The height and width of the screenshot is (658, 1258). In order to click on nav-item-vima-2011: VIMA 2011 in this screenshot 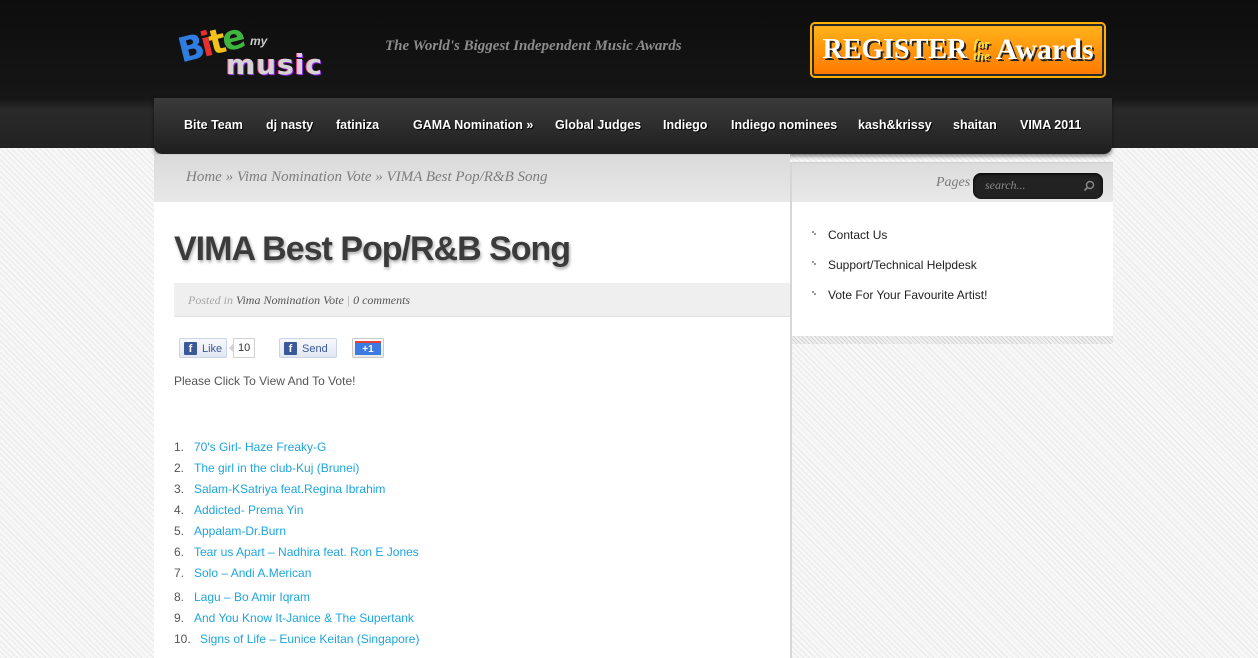, I will do `click(1050, 125)`.